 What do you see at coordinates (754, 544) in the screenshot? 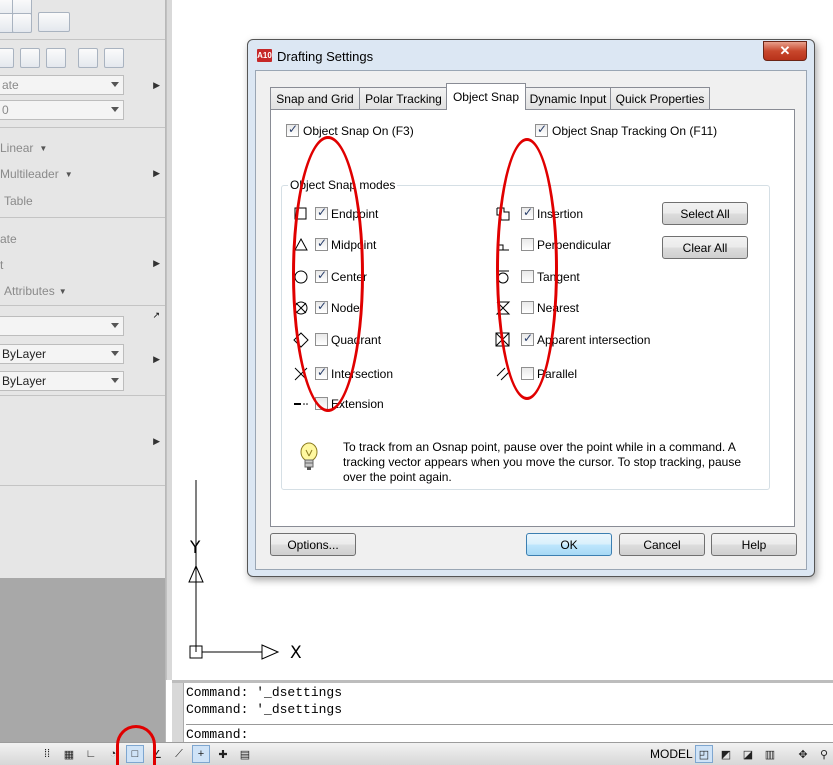
I see `help-button: Help` at bounding box center [754, 544].